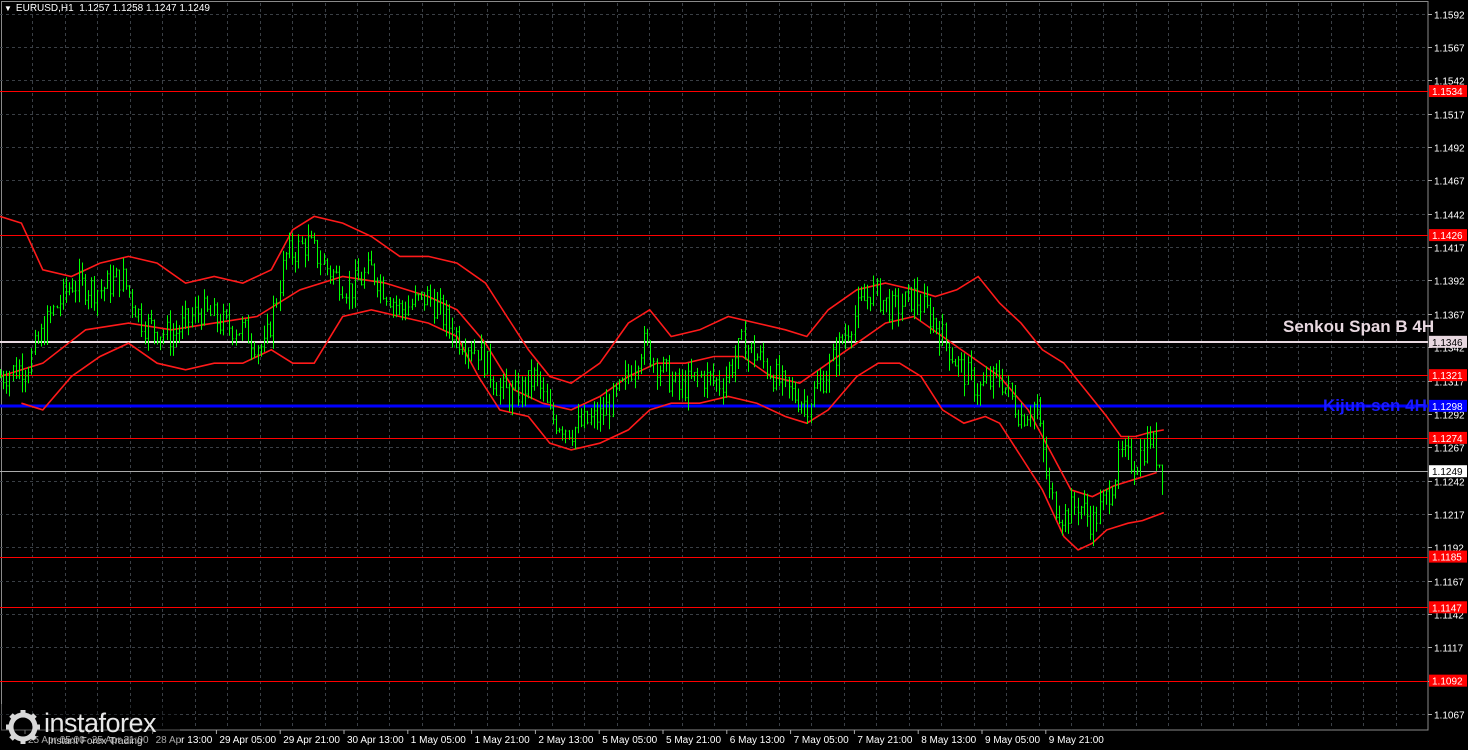 The height and width of the screenshot is (750, 1468). I want to click on y-tick-label: 1.1492, so click(1449, 149).